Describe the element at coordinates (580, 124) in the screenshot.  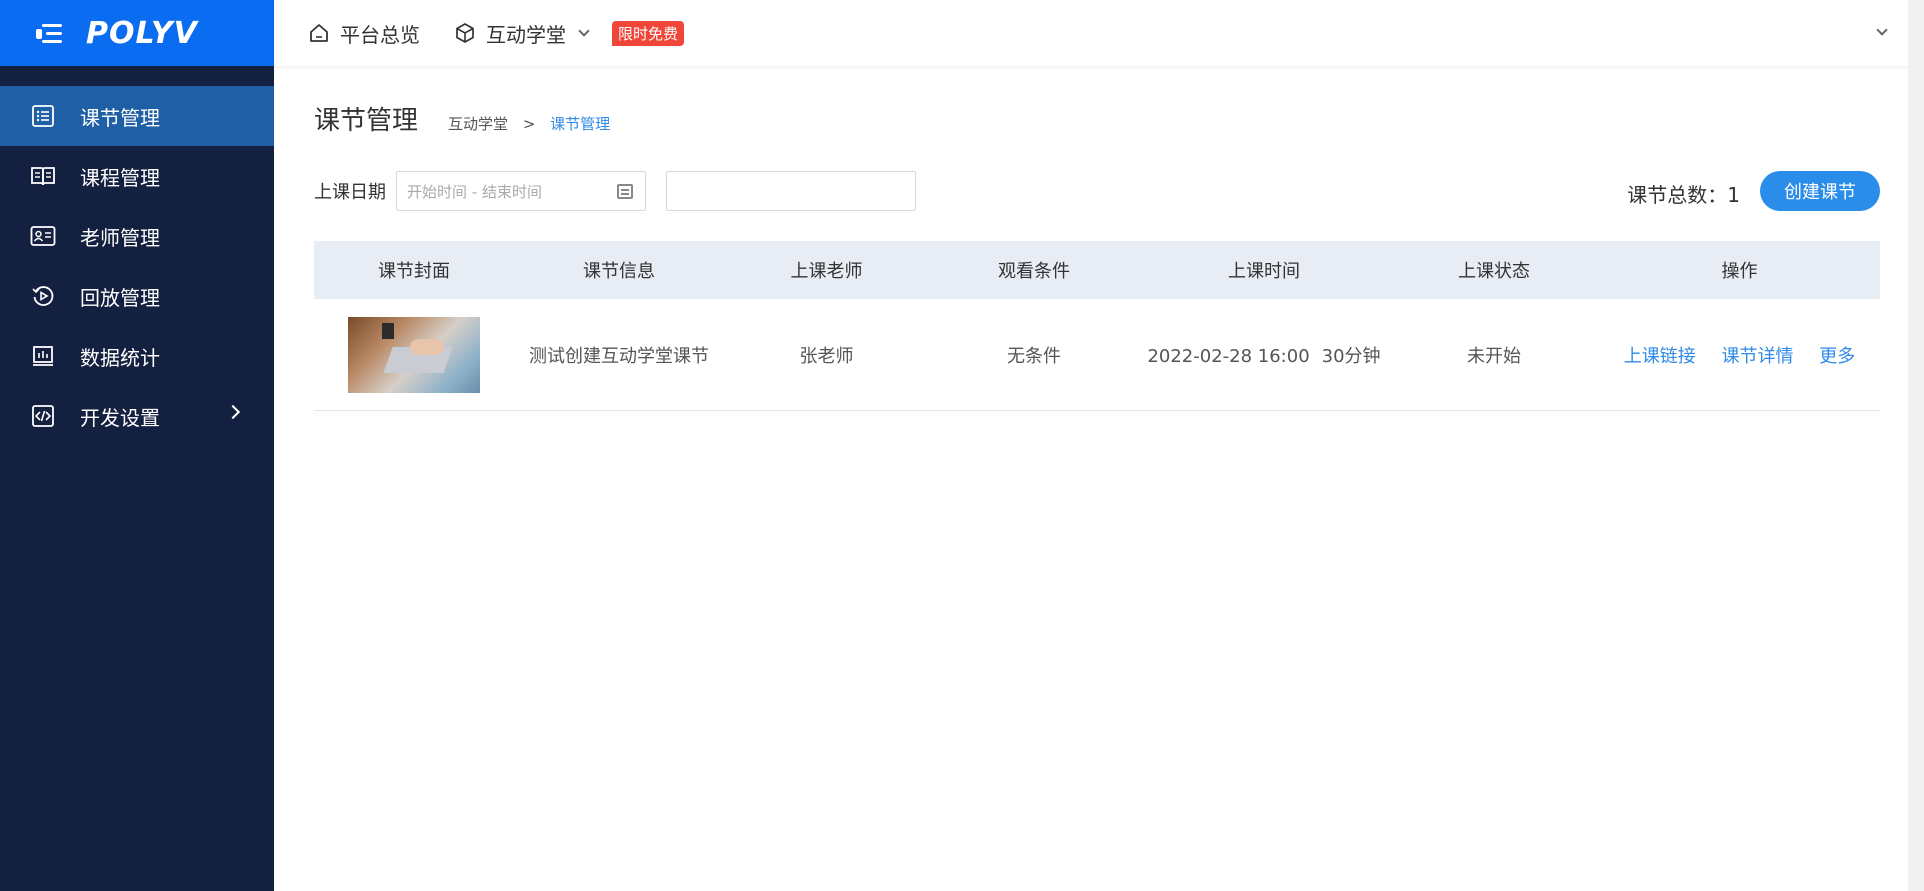
I see `breadcrumb-item-current: 课节管理` at that location.